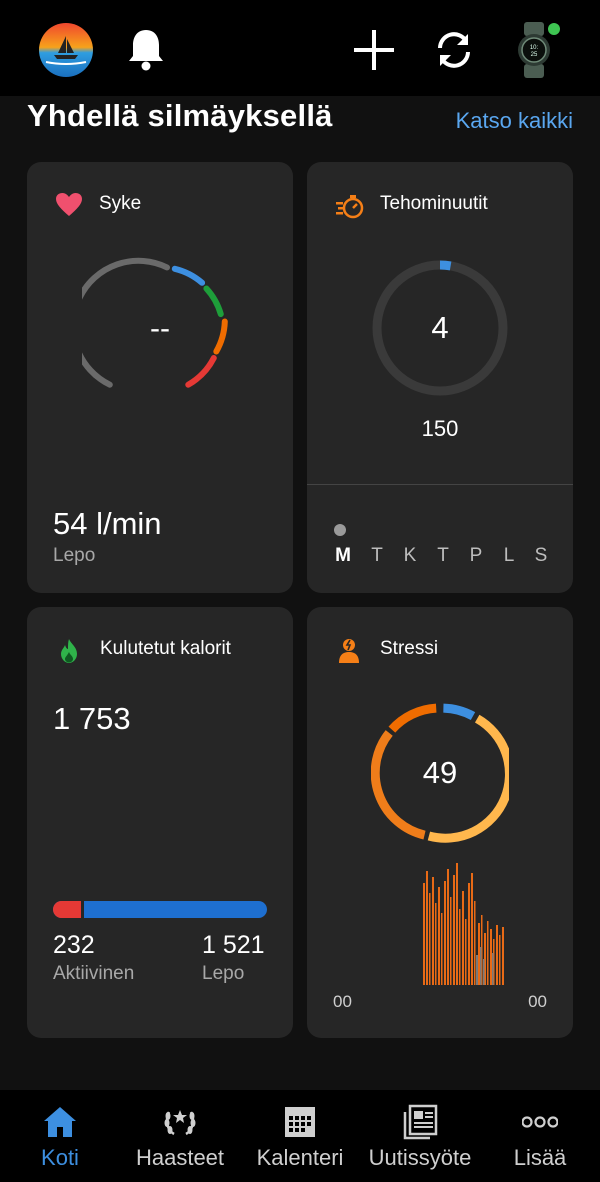  What do you see at coordinates (420, 1122) in the screenshot?
I see `newsfeed-icon` at bounding box center [420, 1122].